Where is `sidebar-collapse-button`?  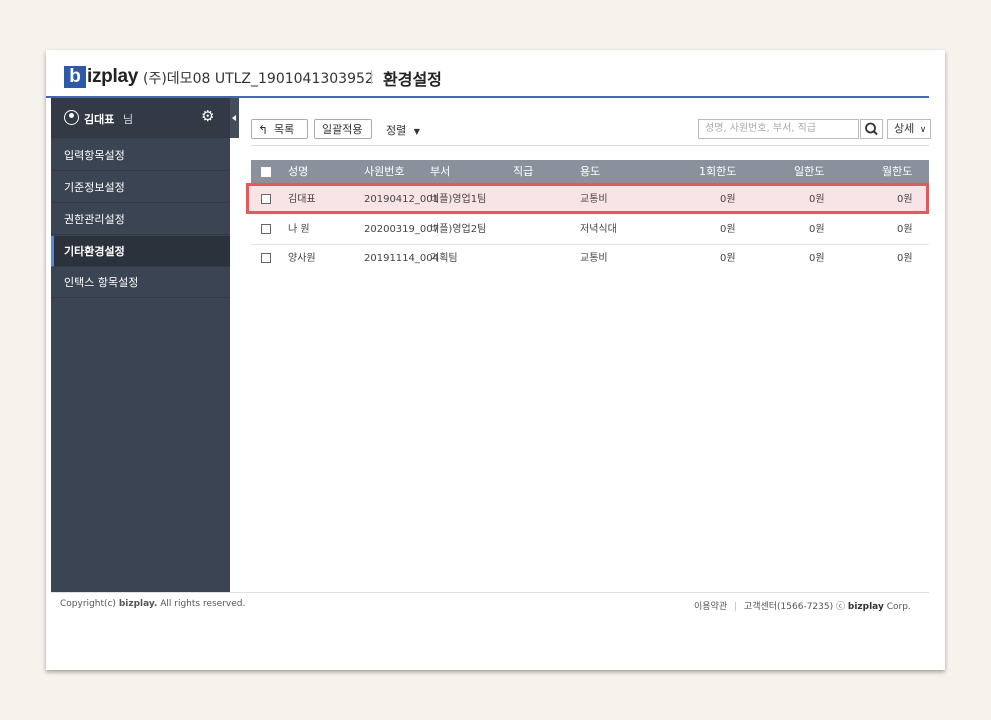
sidebar-collapse-button is located at coordinates (234, 118).